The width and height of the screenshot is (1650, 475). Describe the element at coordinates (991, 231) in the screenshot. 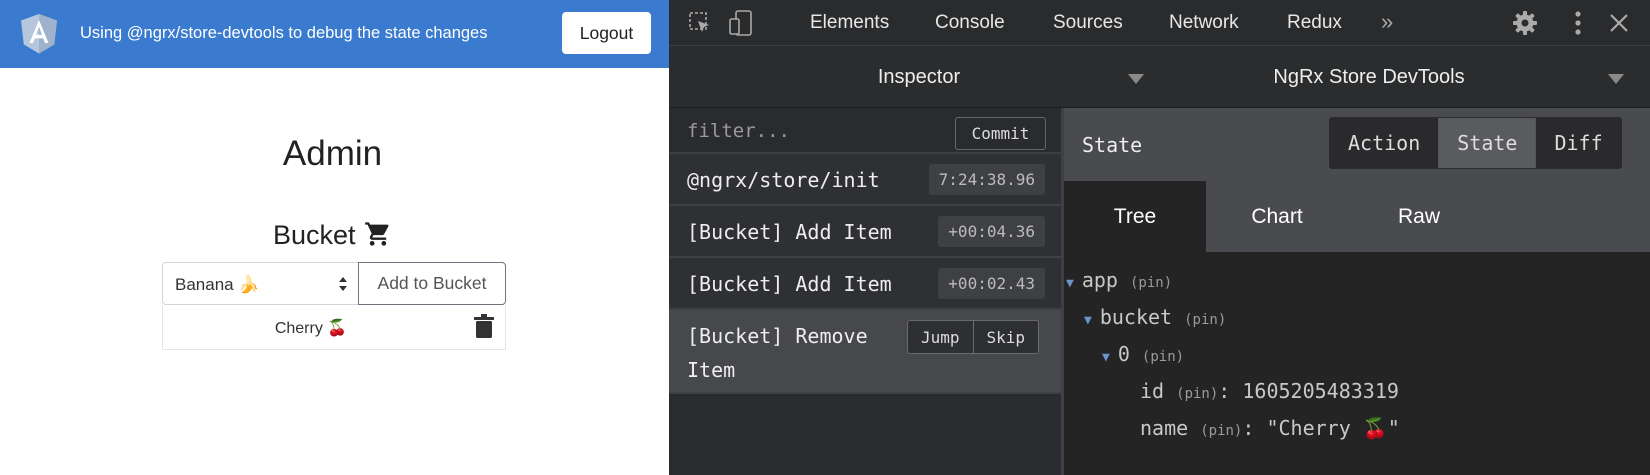

I see `action-timestamp: +00:04.36` at that location.